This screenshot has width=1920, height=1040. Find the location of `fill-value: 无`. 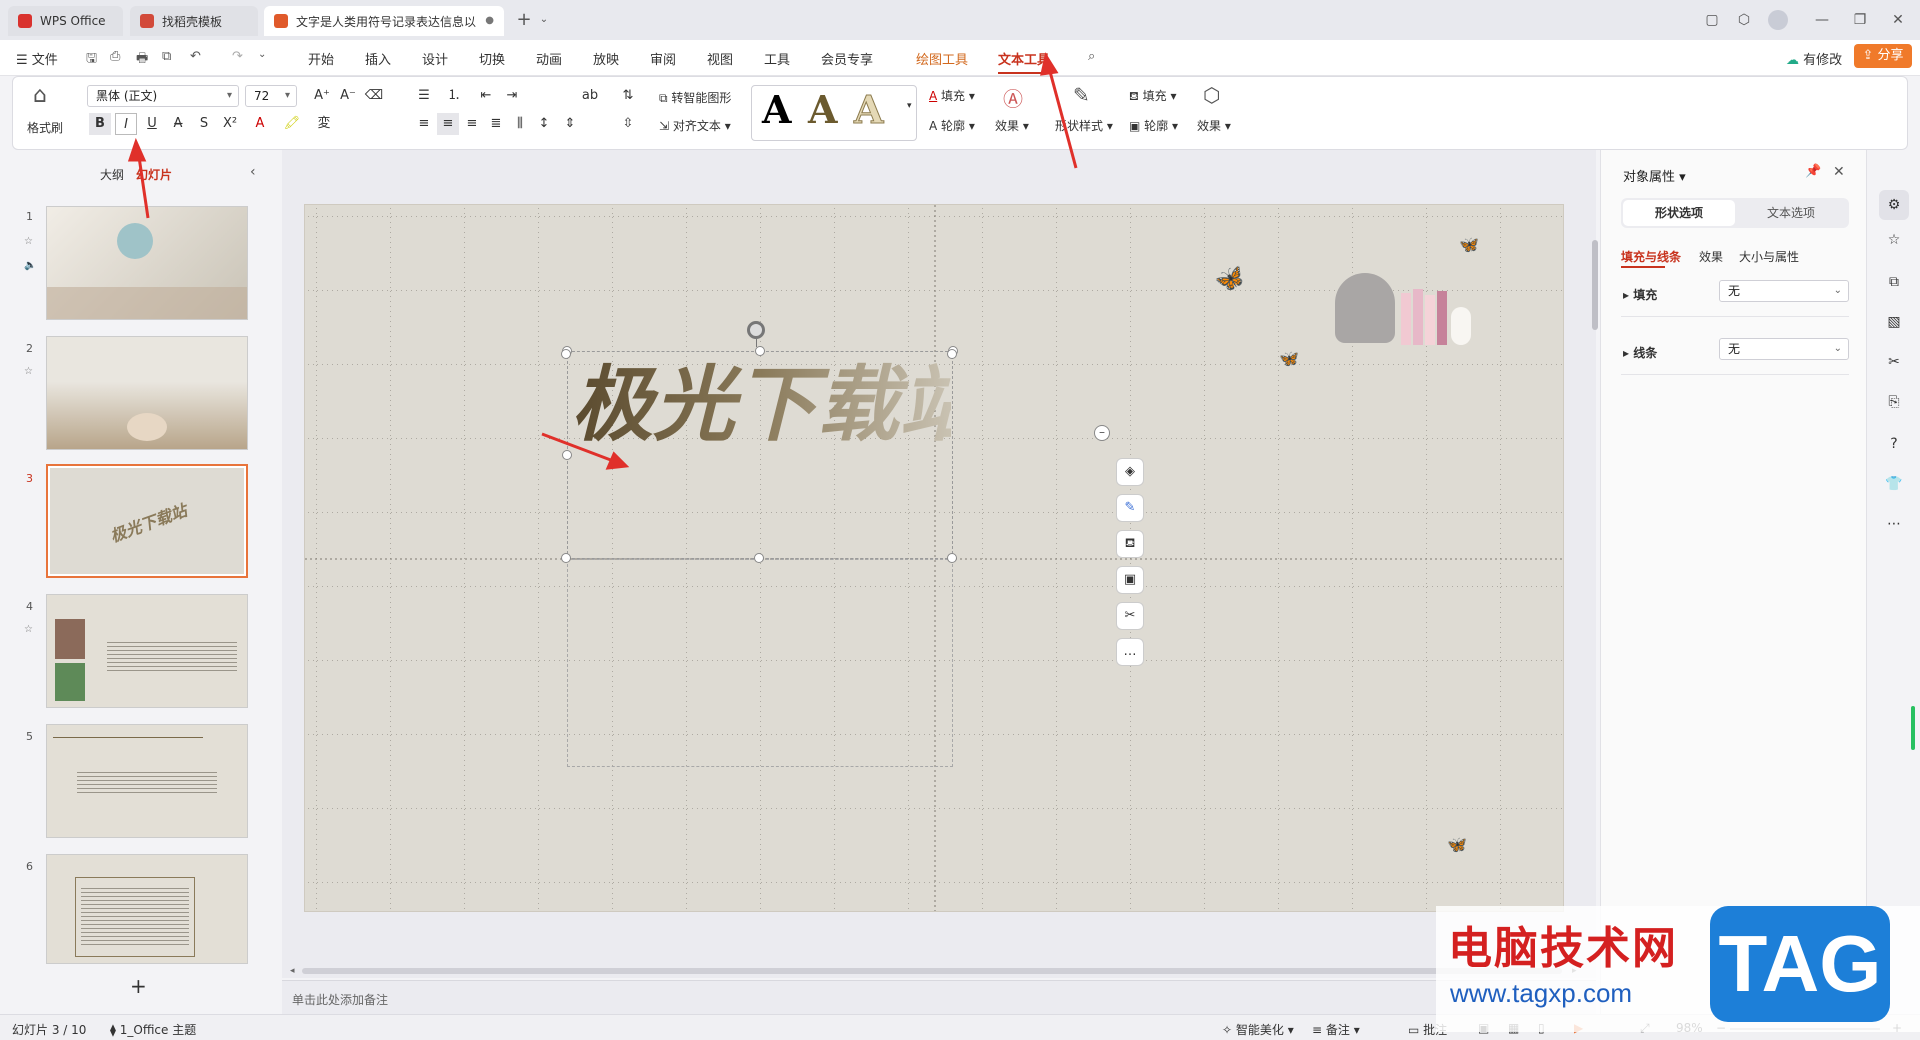

fill-value: 无 is located at coordinates (1734, 291).